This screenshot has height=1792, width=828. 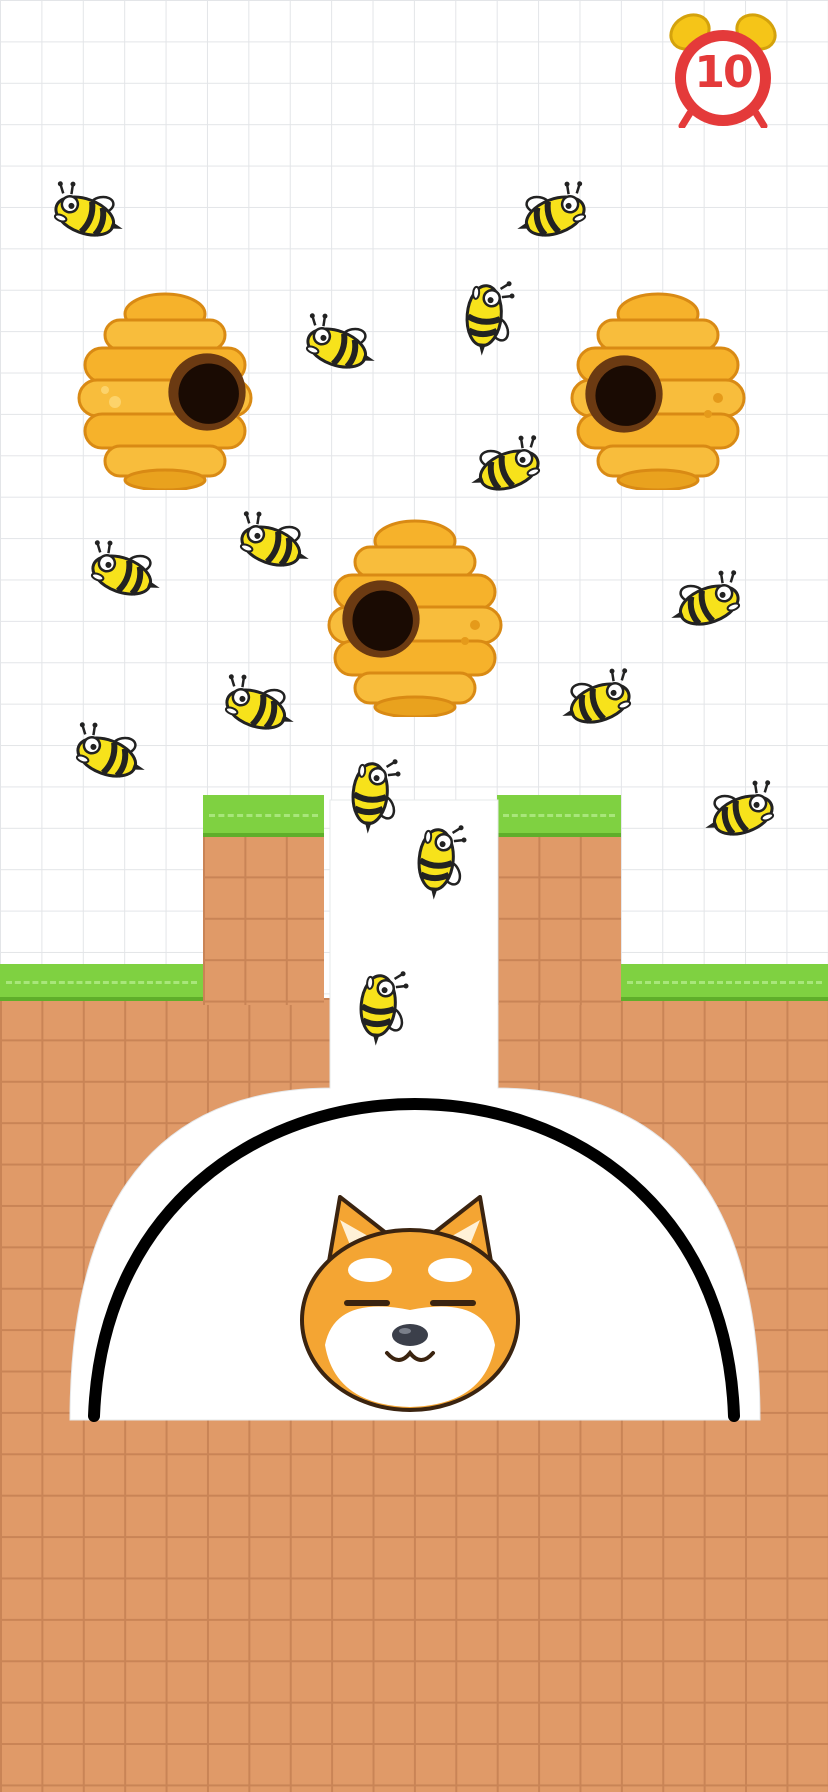 I want to click on shiba-dog, so click(x=410, y=1303).